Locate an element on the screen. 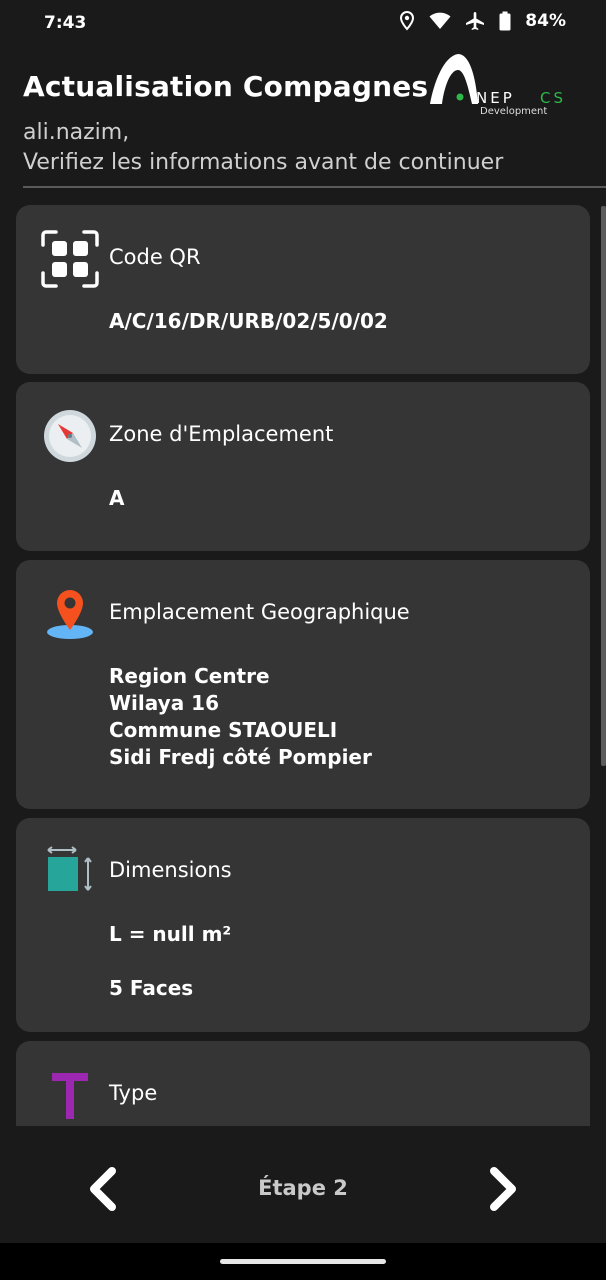 The image size is (606, 1280). qr-code-card: Code QR A/C/16/DR/URB/02/5/0/02 is located at coordinates (303, 289).